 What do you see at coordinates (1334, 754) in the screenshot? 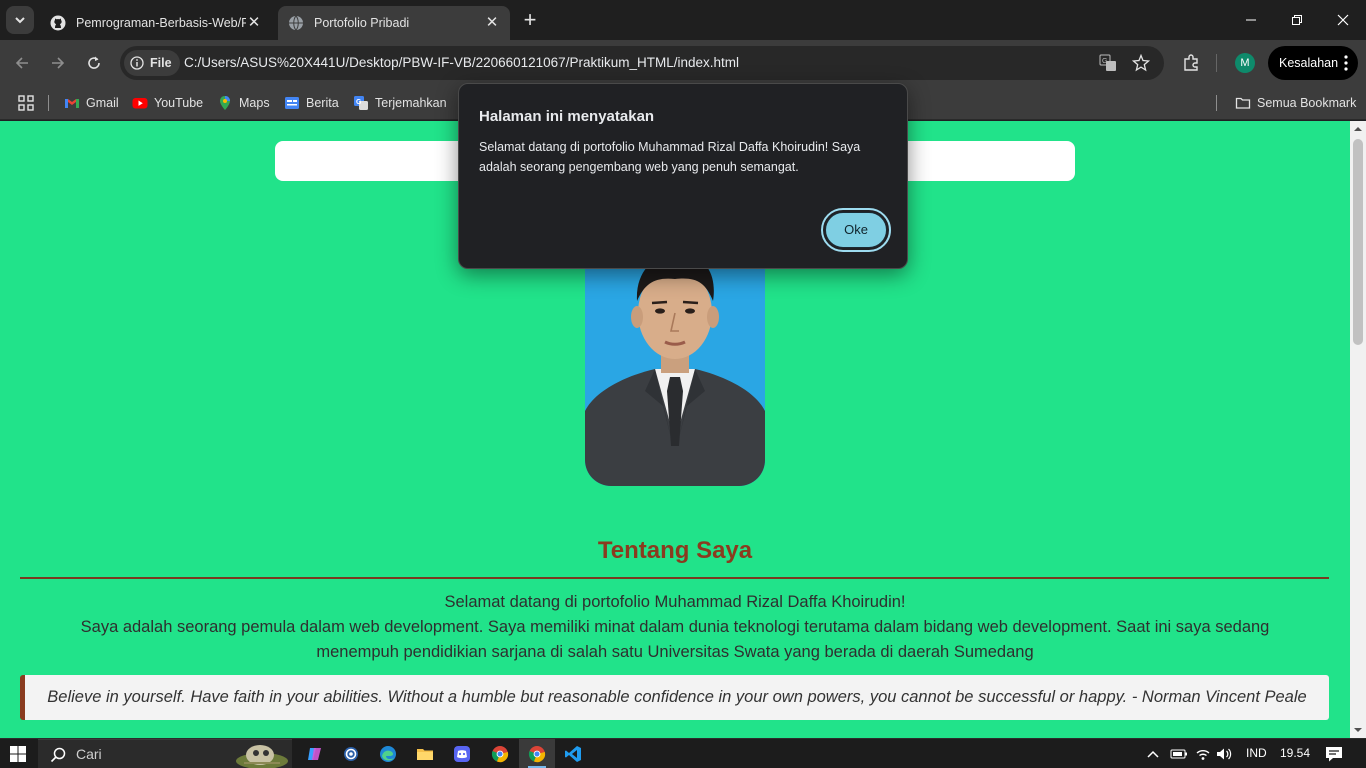
I see `notification-icon` at bounding box center [1334, 754].